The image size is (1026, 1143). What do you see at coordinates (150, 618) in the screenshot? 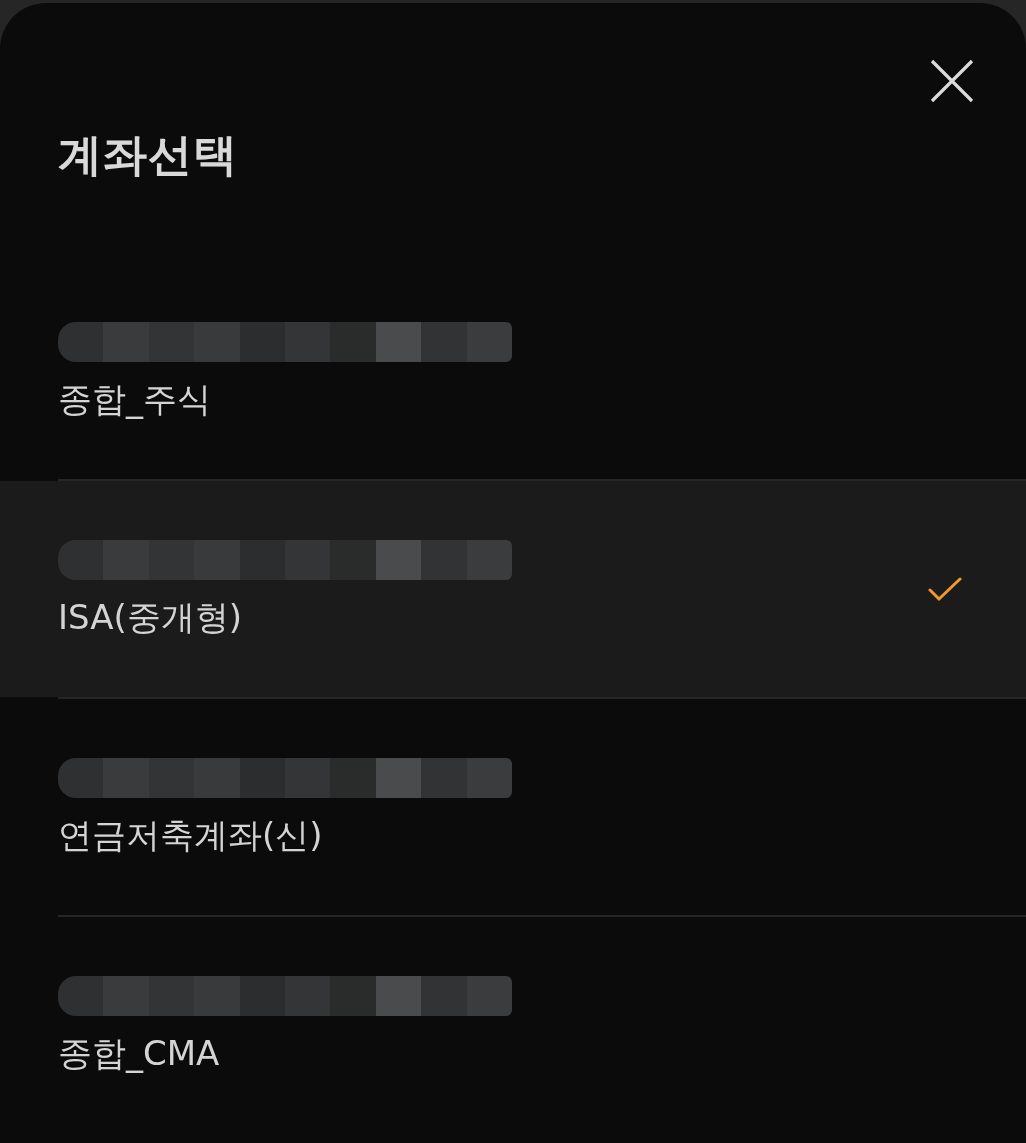
I see `account-name: ISA(중개형)` at bounding box center [150, 618].